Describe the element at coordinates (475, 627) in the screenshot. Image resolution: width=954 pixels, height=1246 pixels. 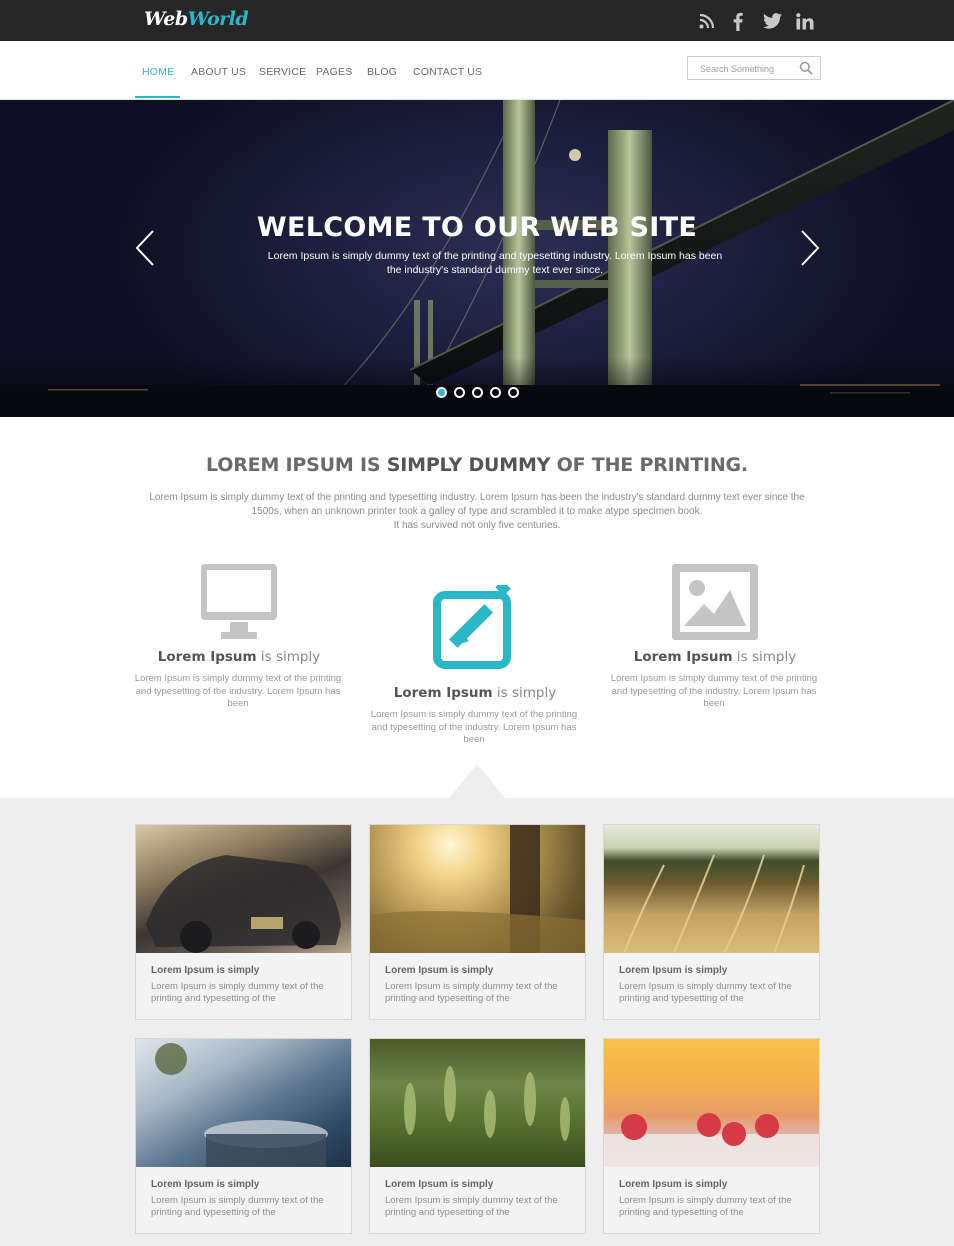
I see `edit-icon` at that location.